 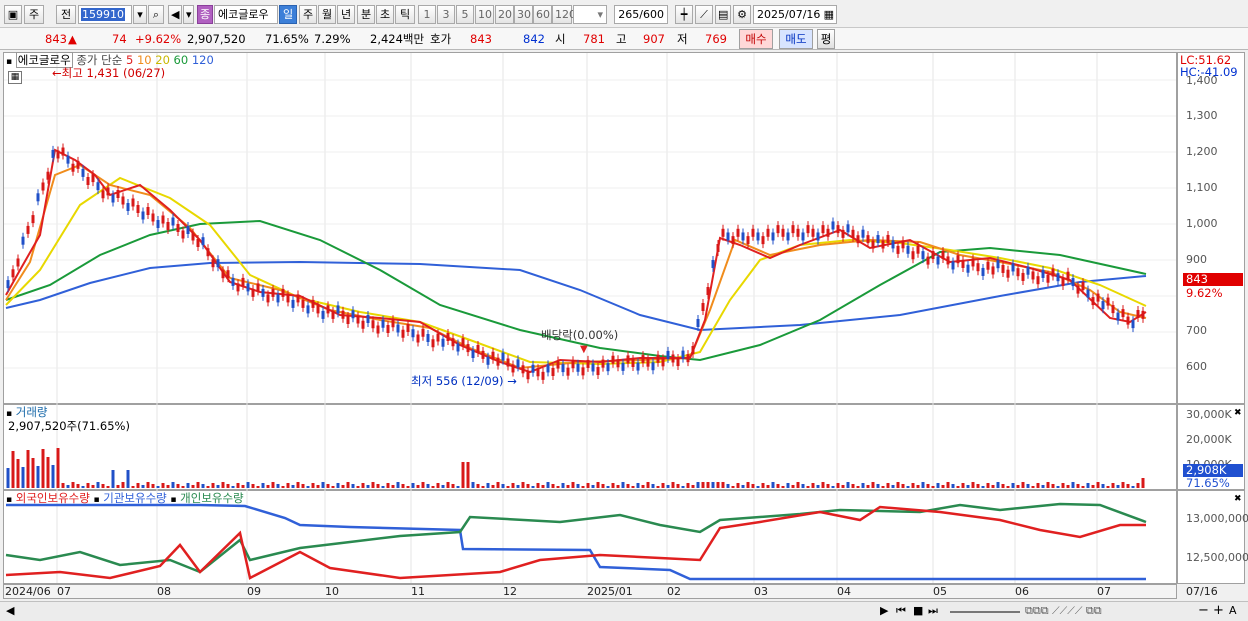 I want to click on holding-close-icon: ✖, so click(x=1238, y=499).